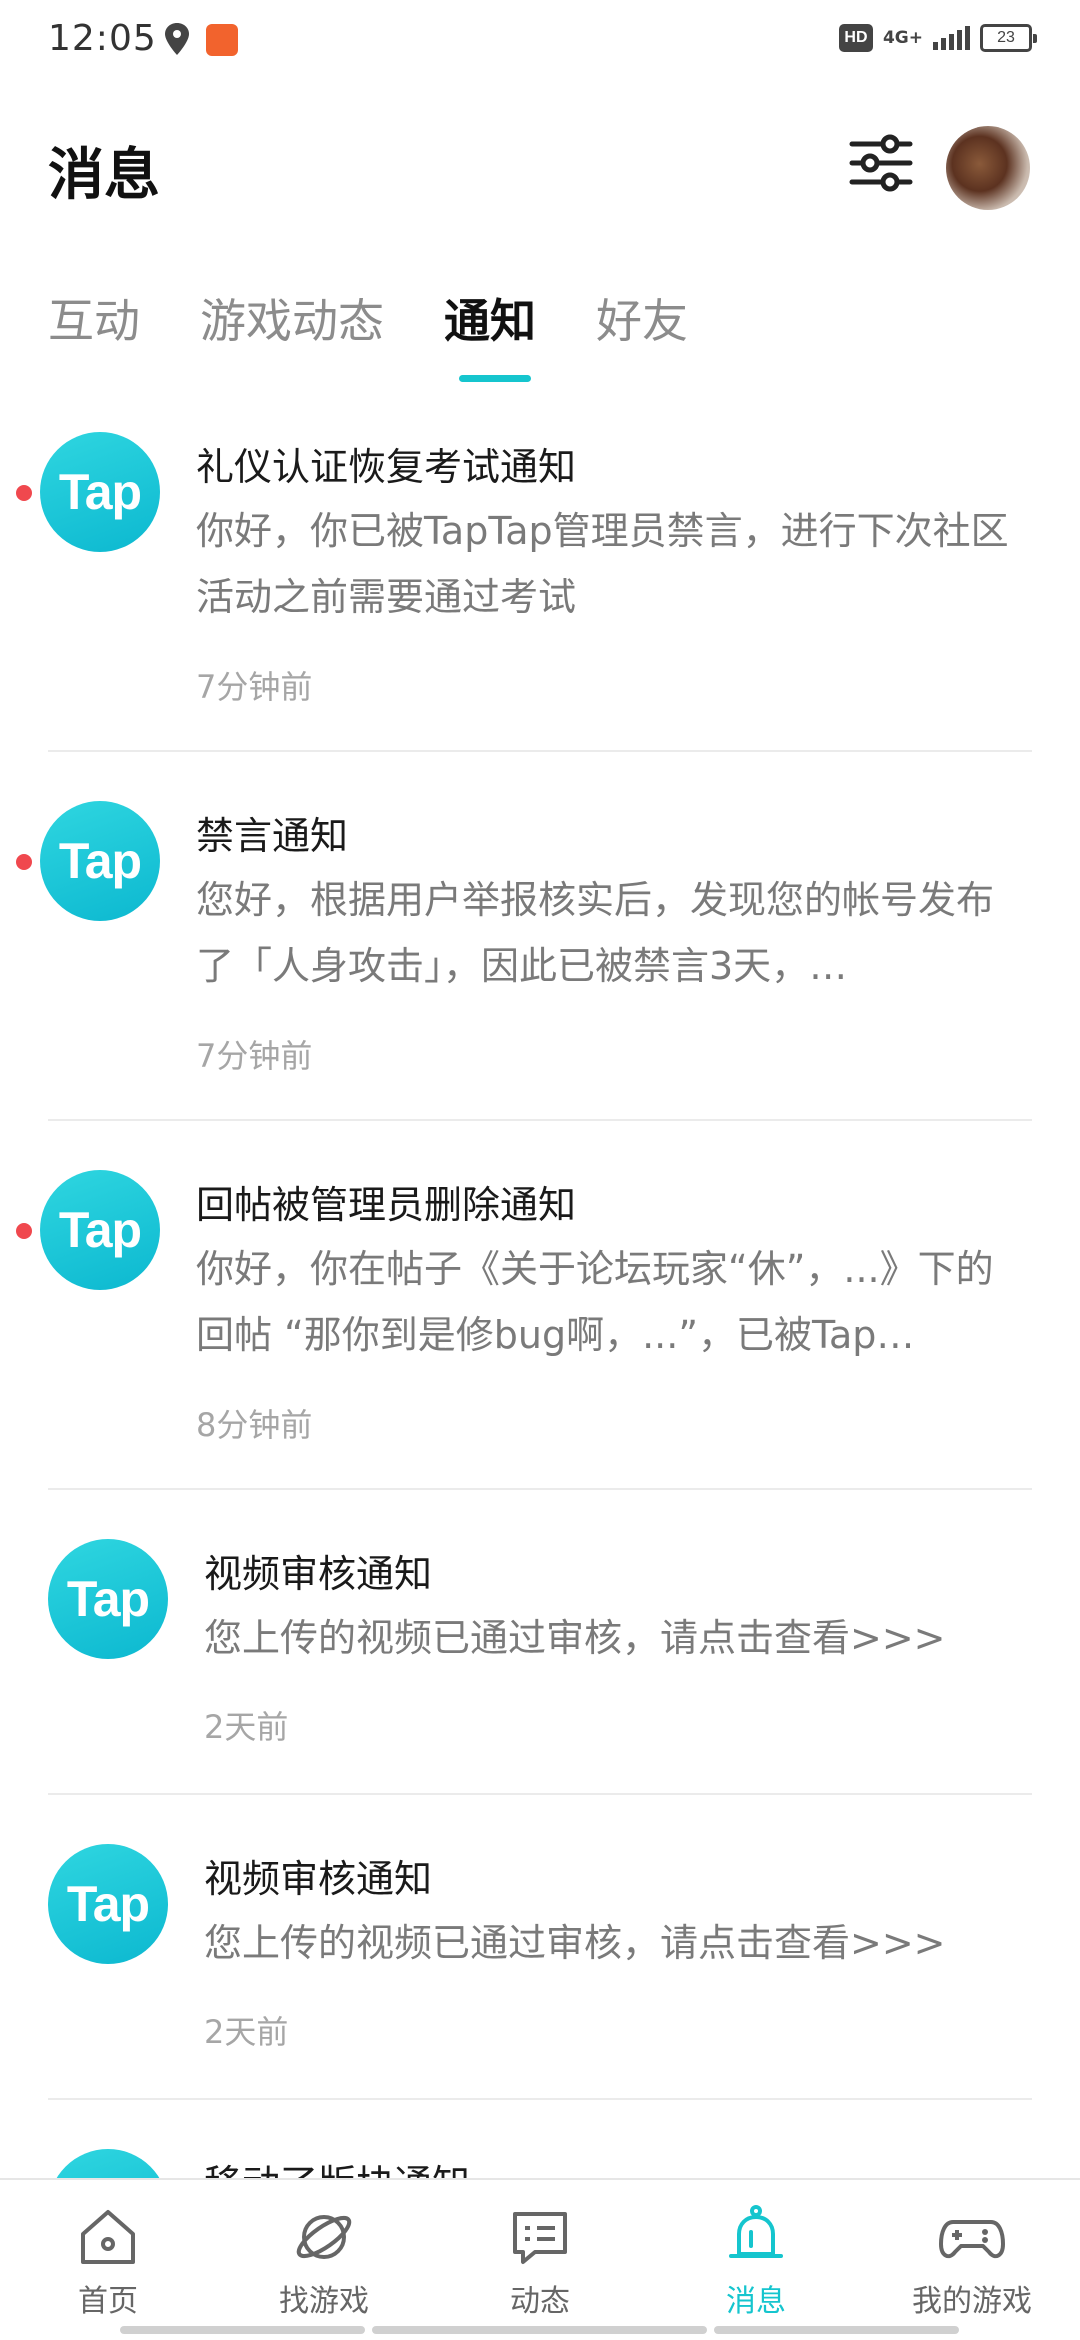  I want to click on nav-label: 我的游戏, so click(972, 2301).